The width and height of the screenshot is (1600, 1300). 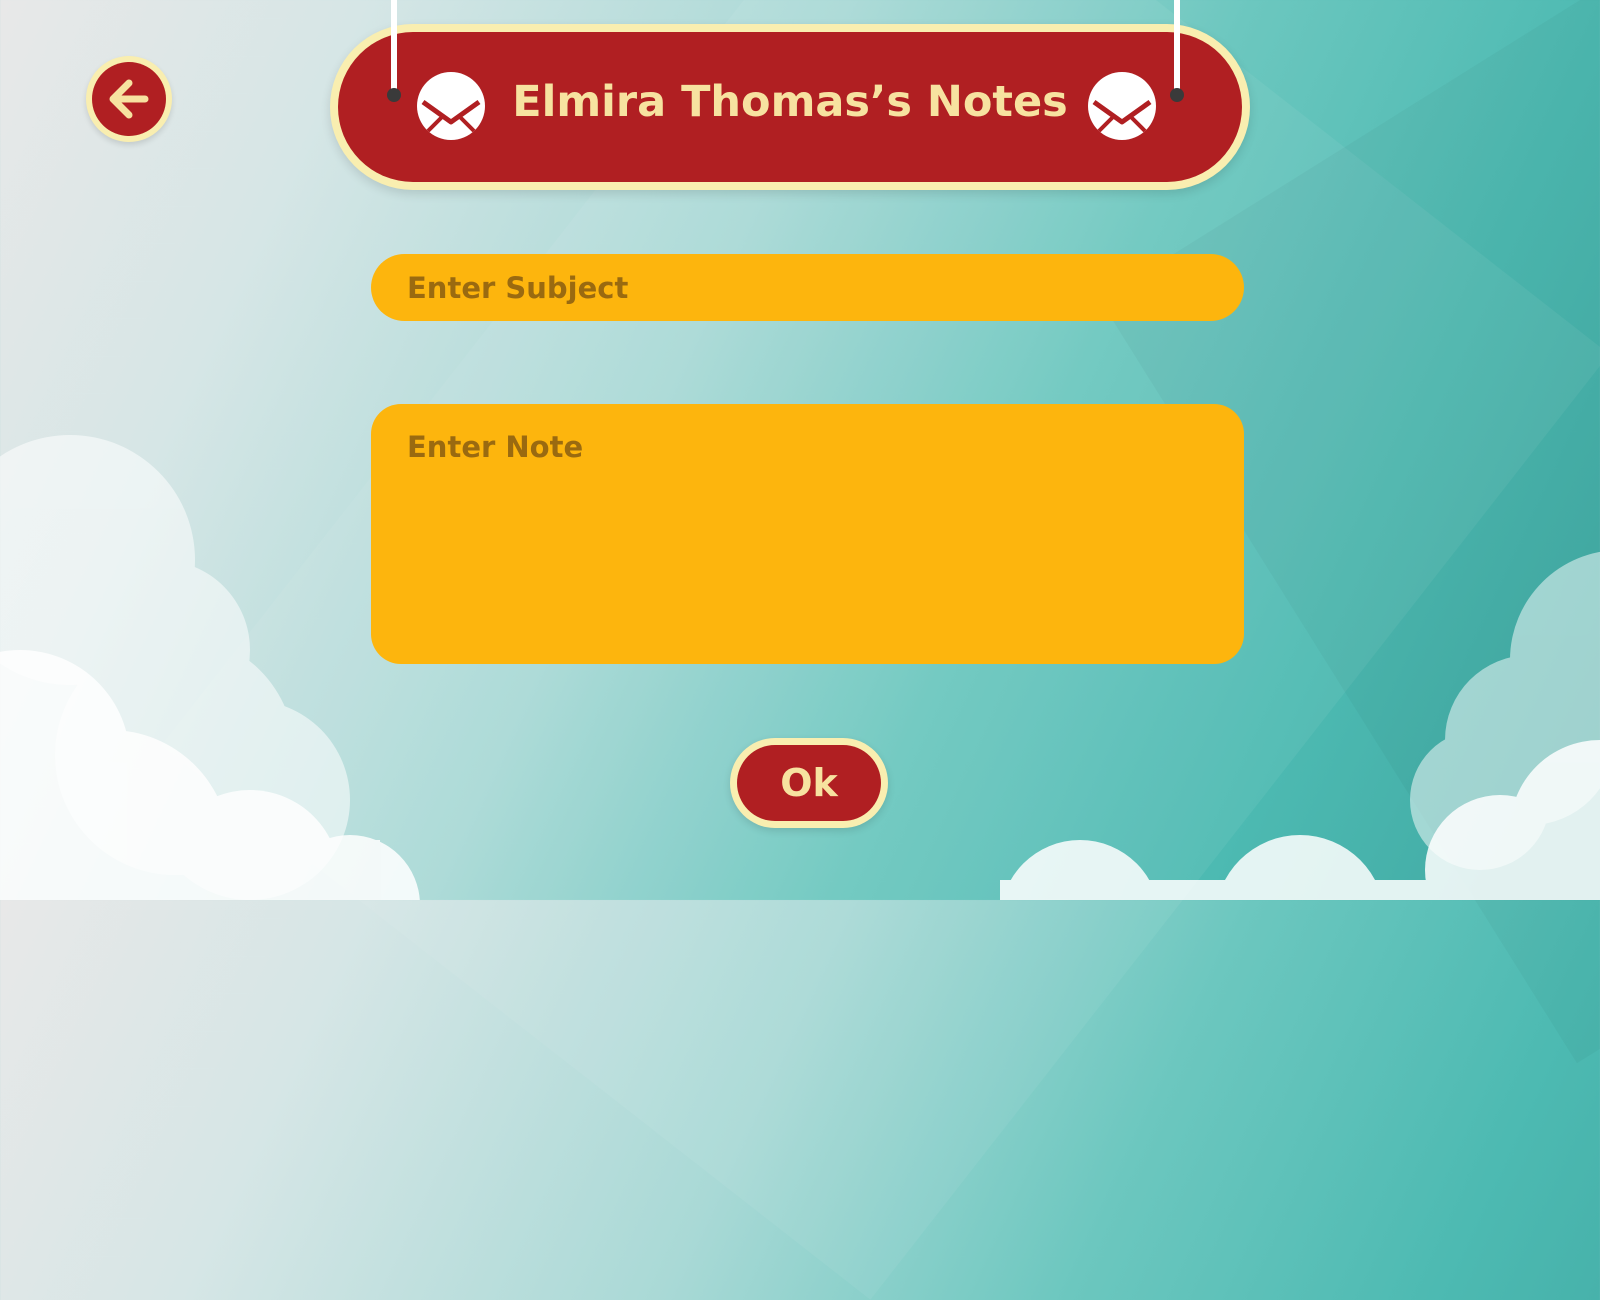 I want to click on envelope-icon, so click(x=451, y=106).